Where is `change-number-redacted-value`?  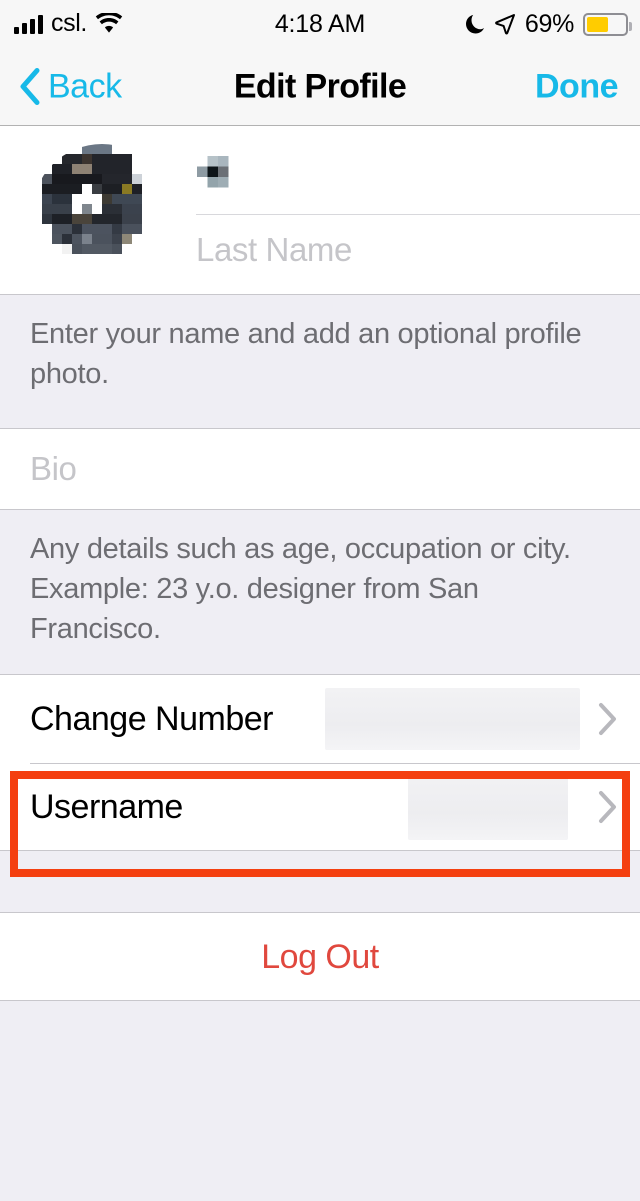
change-number-redacted-value is located at coordinates (452, 719).